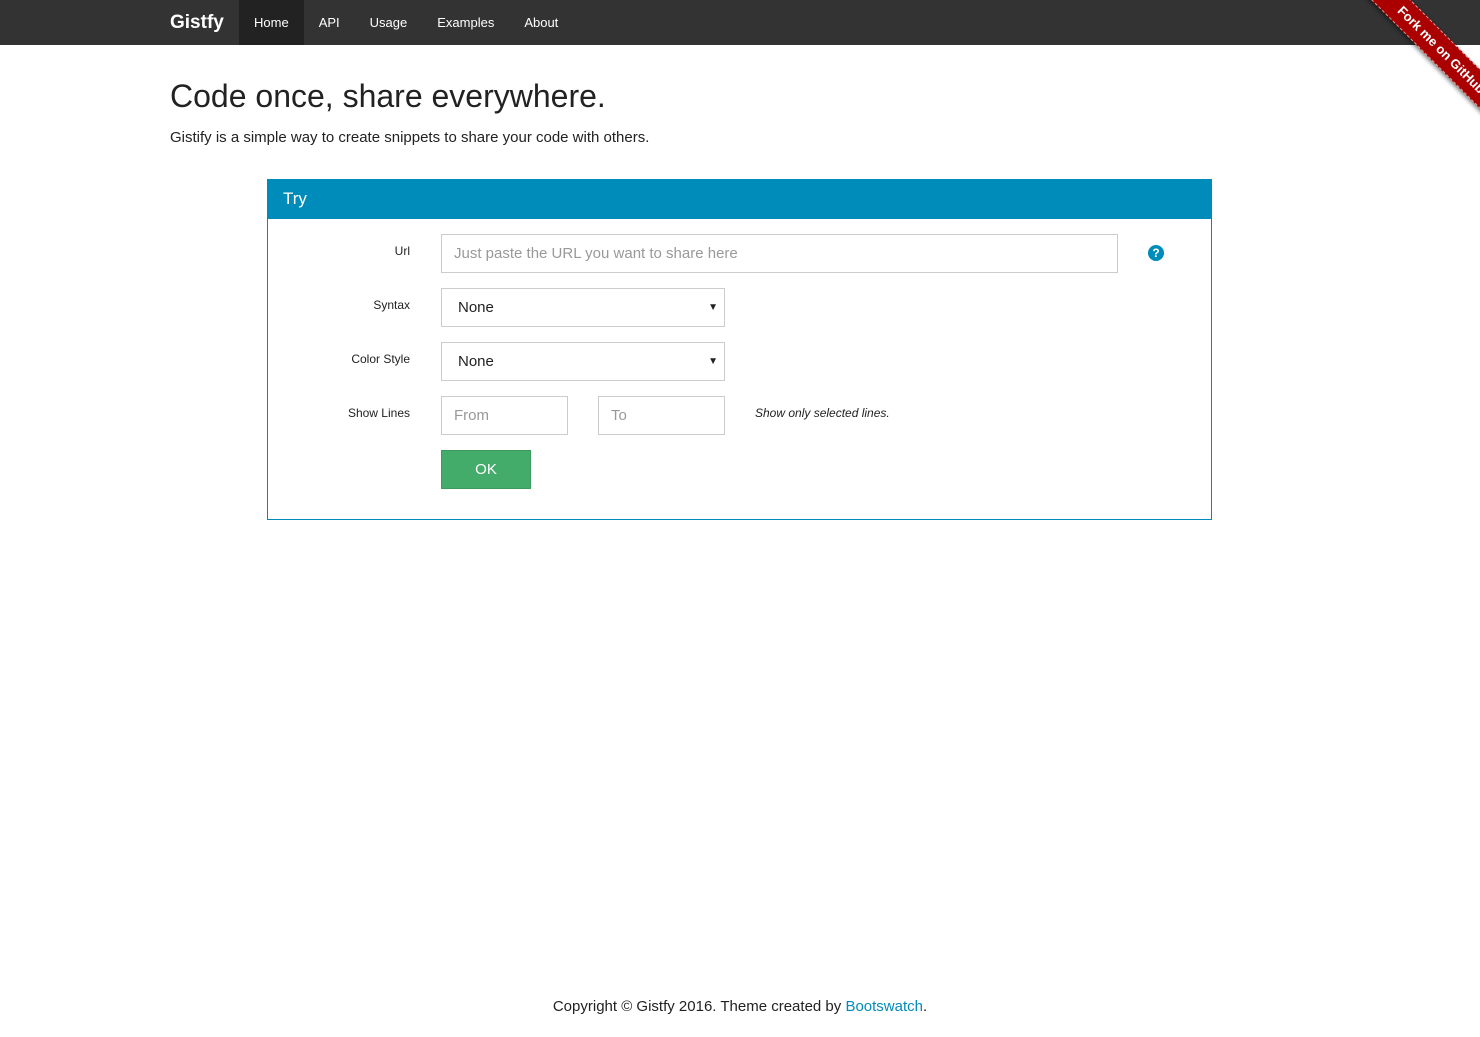 This screenshot has height=1037, width=1480. What do you see at coordinates (197, 22) in the screenshot?
I see `brand-link: Gistfy` at bounding box center [197, 22].